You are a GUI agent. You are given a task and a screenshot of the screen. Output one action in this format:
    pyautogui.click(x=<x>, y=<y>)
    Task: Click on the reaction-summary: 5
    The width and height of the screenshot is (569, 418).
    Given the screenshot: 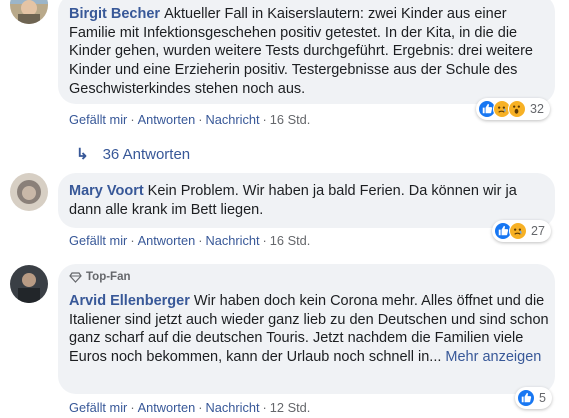 What is the action you would take?
    pyautogui.click(x=533, y=398)
    